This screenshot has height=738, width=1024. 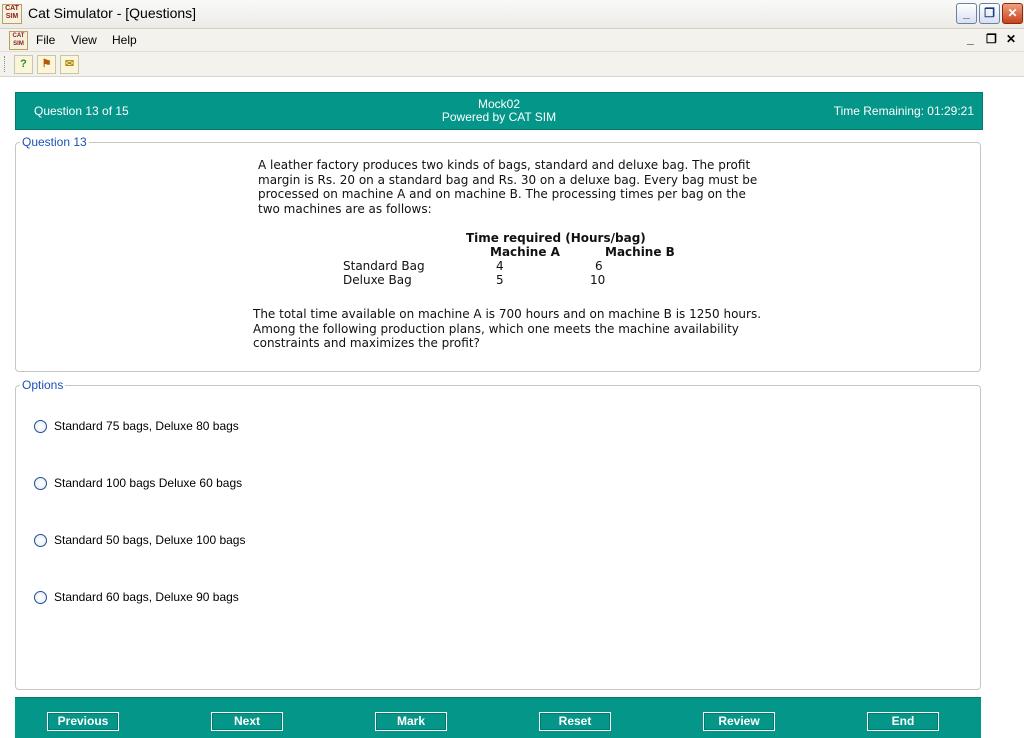 I want to click on minimize-button: _, so click(x=966, y=13).